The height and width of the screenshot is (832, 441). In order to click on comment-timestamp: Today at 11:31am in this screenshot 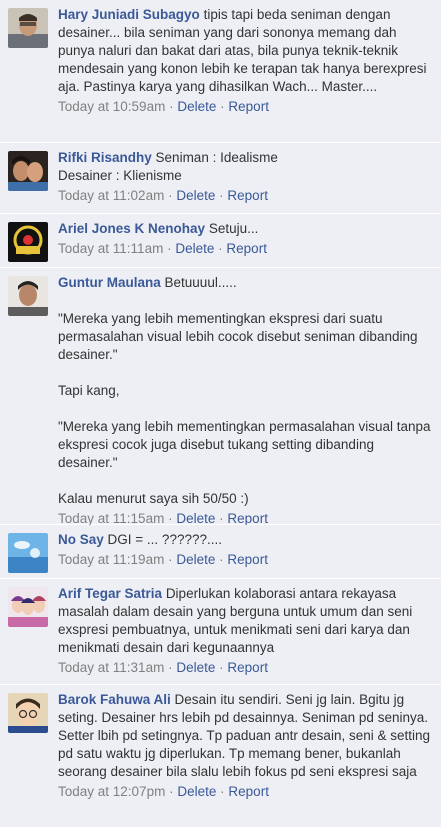, I will do `click(111, 667)`.